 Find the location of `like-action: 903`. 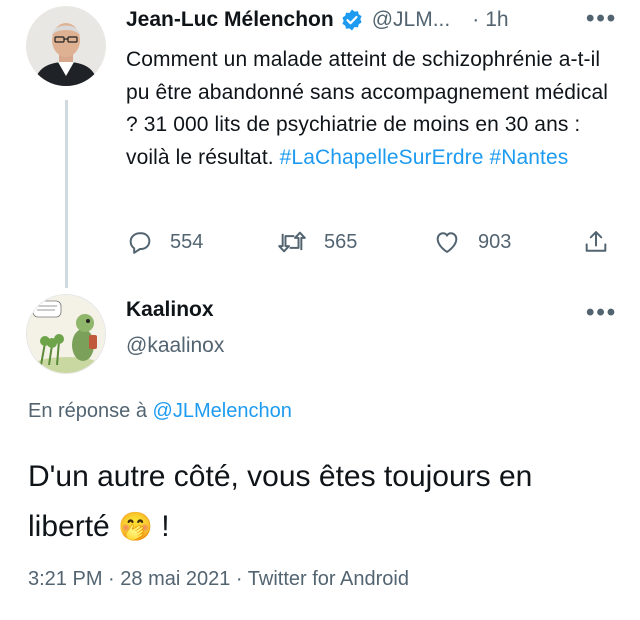

like-action: 903 is located at coordinates (471, 242).